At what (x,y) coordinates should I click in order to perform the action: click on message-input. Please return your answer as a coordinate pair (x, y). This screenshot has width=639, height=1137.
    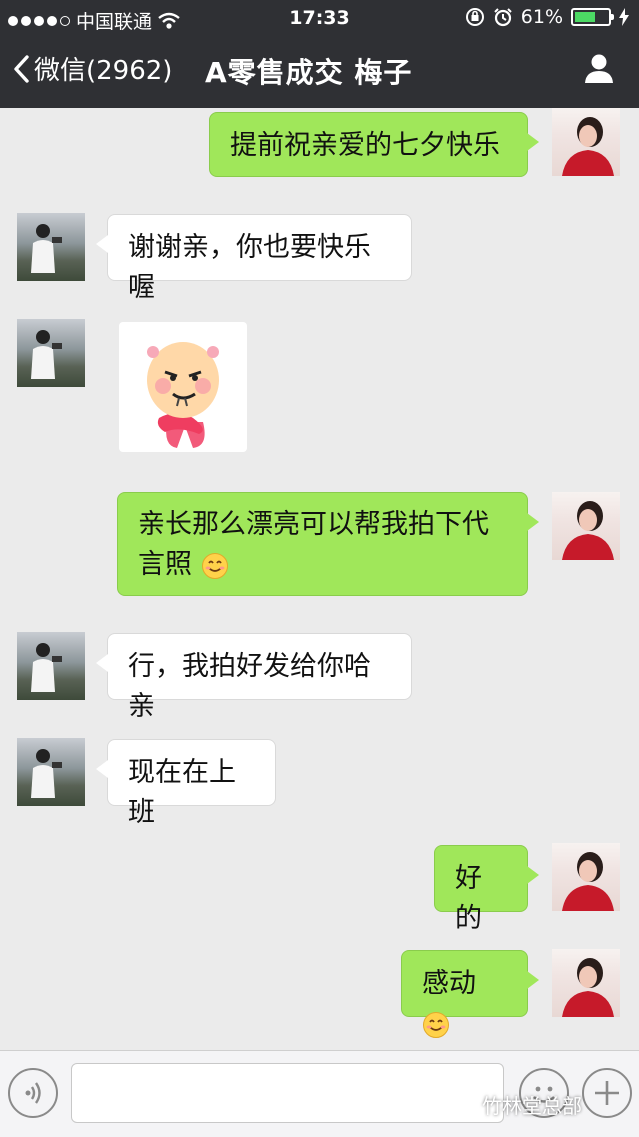
    Looking at the image, I should click on (287, 1093).